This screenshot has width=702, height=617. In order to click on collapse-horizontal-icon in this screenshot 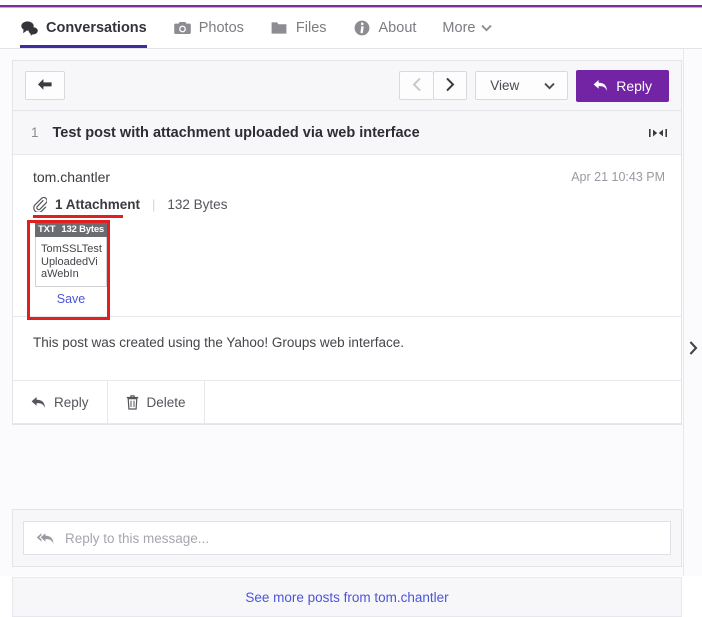, I will do `click(658, 133)`.